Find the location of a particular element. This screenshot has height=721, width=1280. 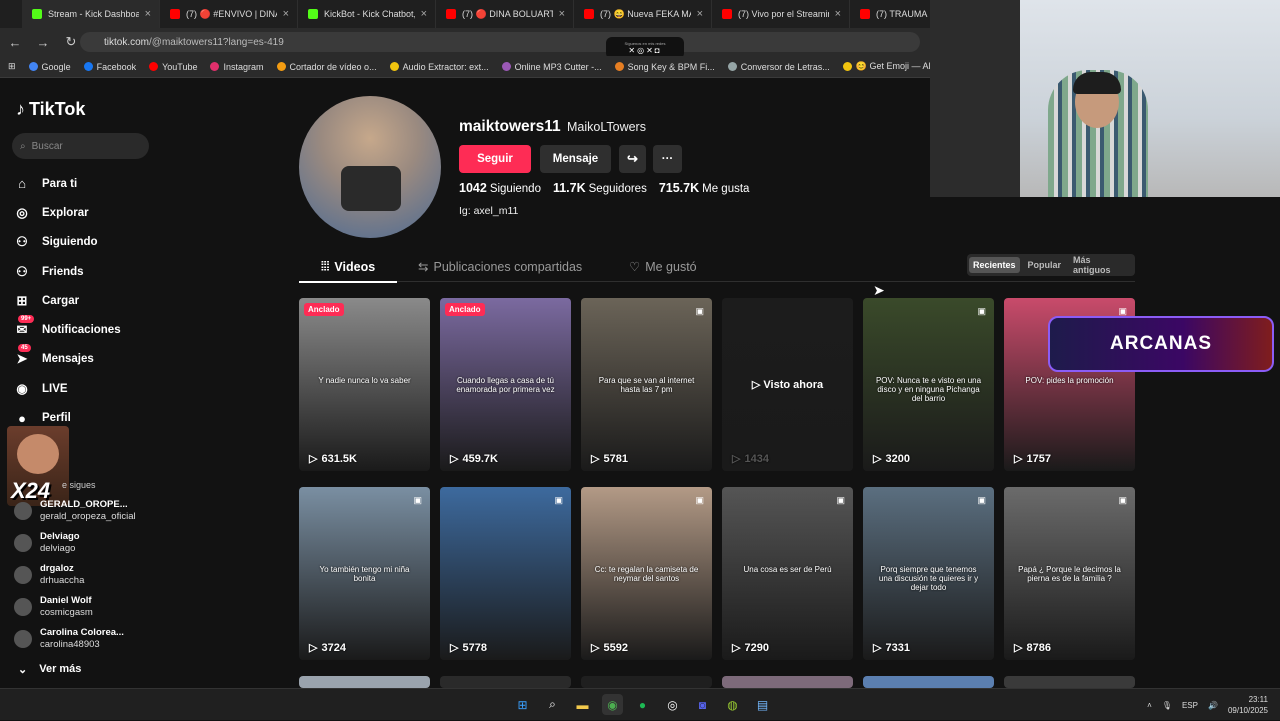

following-stat: 1042 Siguiendo is located at coordinates (500, 188).